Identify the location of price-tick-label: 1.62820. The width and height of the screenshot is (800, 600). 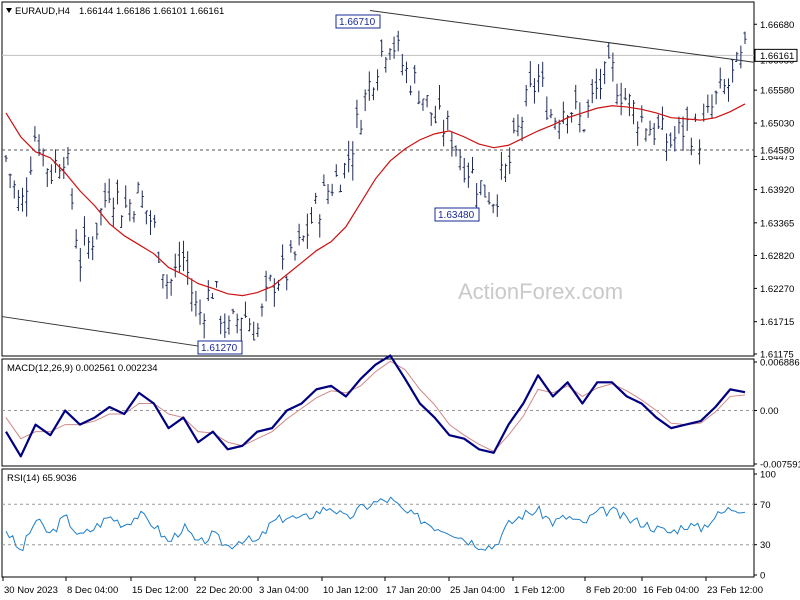
(777, 256).